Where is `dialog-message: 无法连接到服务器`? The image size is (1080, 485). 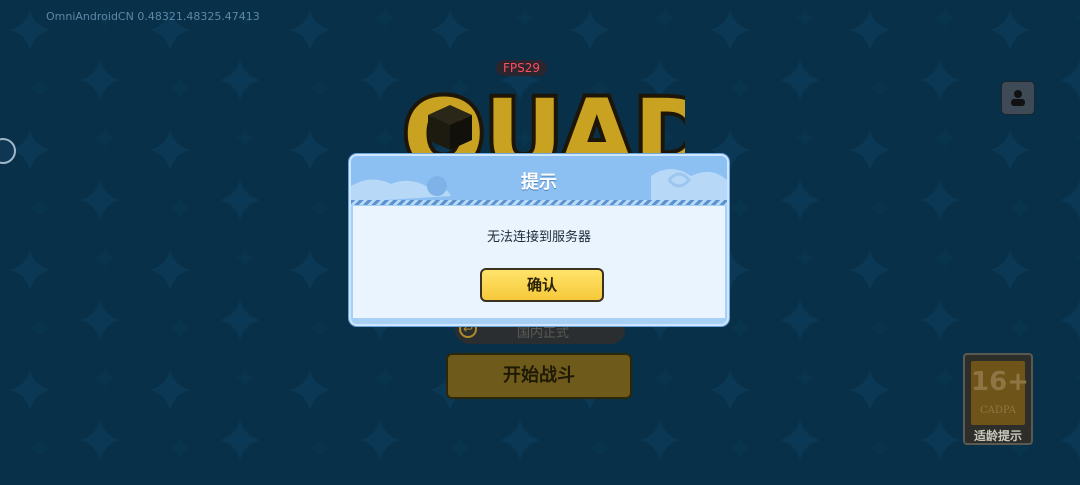
dialog-message: 无法连接到服务器 is located at coordinates (538, 237).